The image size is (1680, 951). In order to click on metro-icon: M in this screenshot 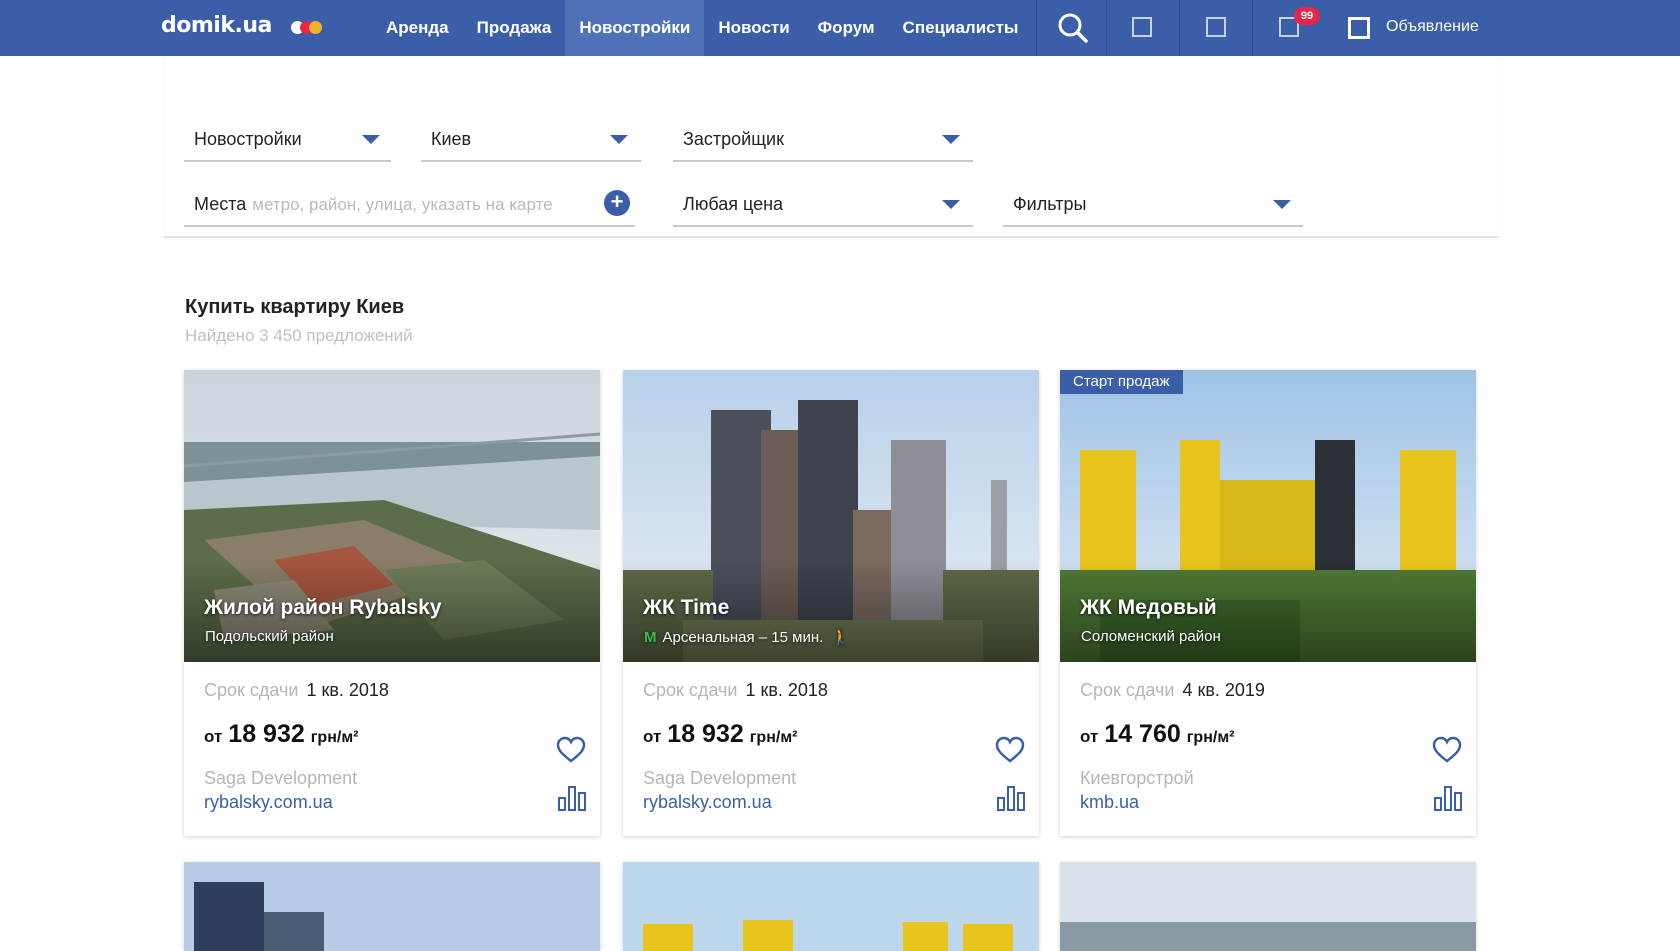, I will do `click(650, 637)`.